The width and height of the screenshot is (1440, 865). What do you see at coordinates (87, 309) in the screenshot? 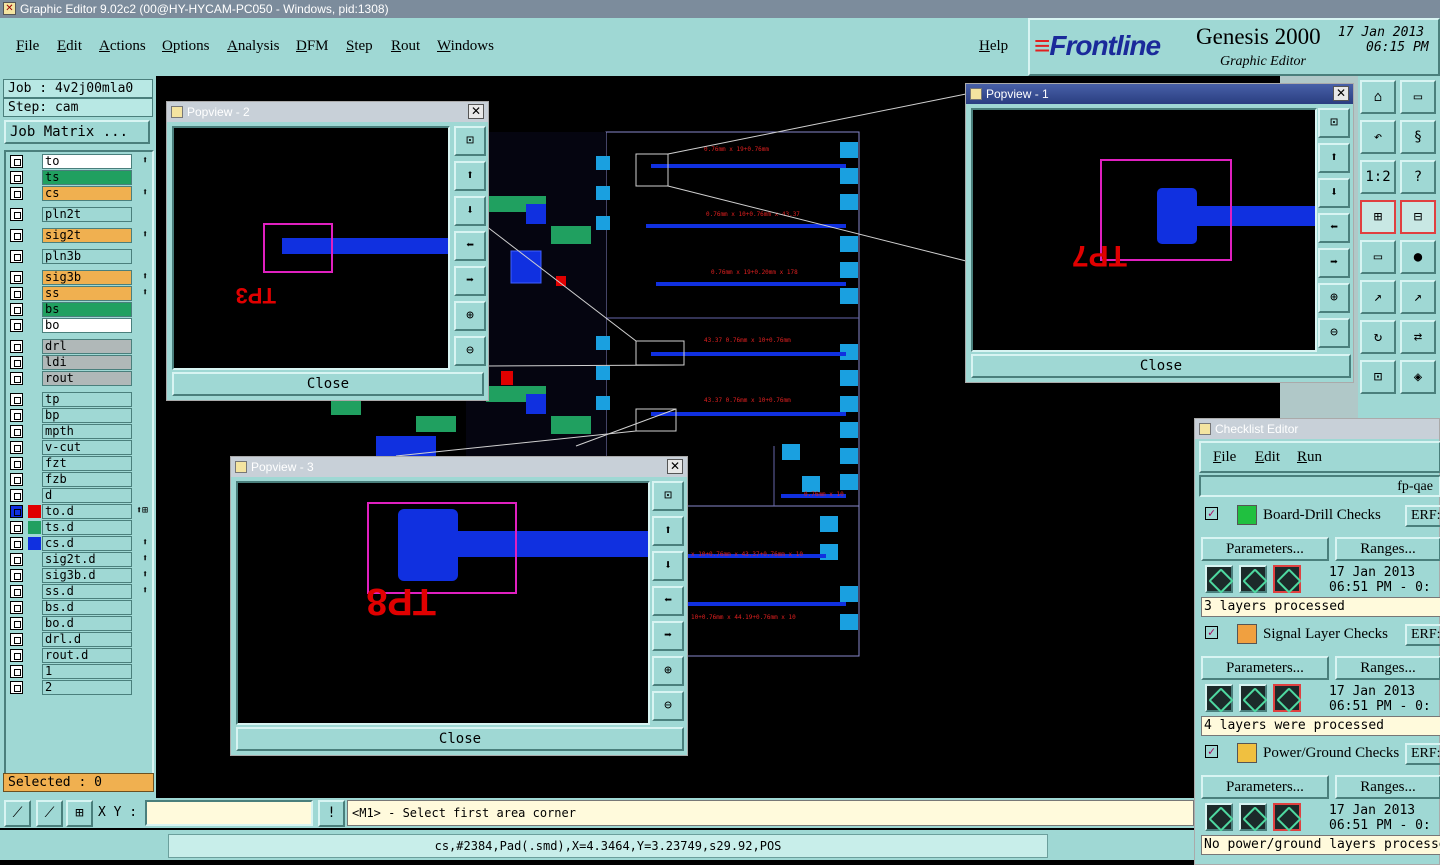
I see `layer-name: bs` at bounding box center [87, 309].